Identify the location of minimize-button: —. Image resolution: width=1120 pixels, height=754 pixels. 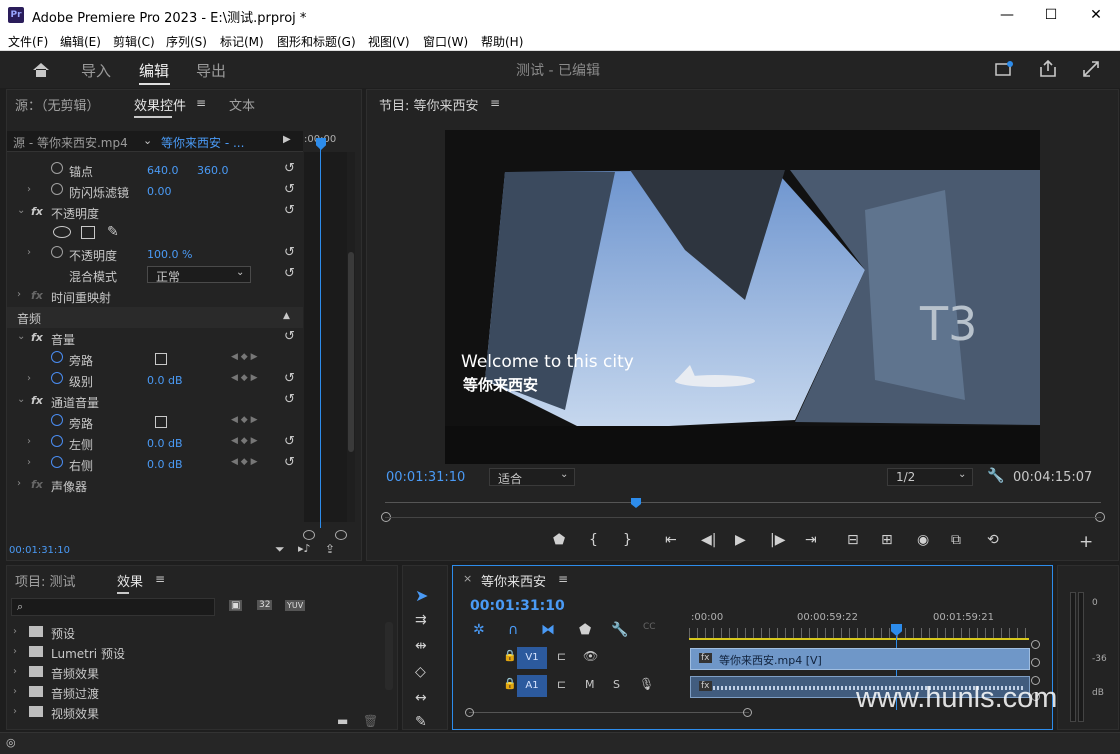
(1007, 15).